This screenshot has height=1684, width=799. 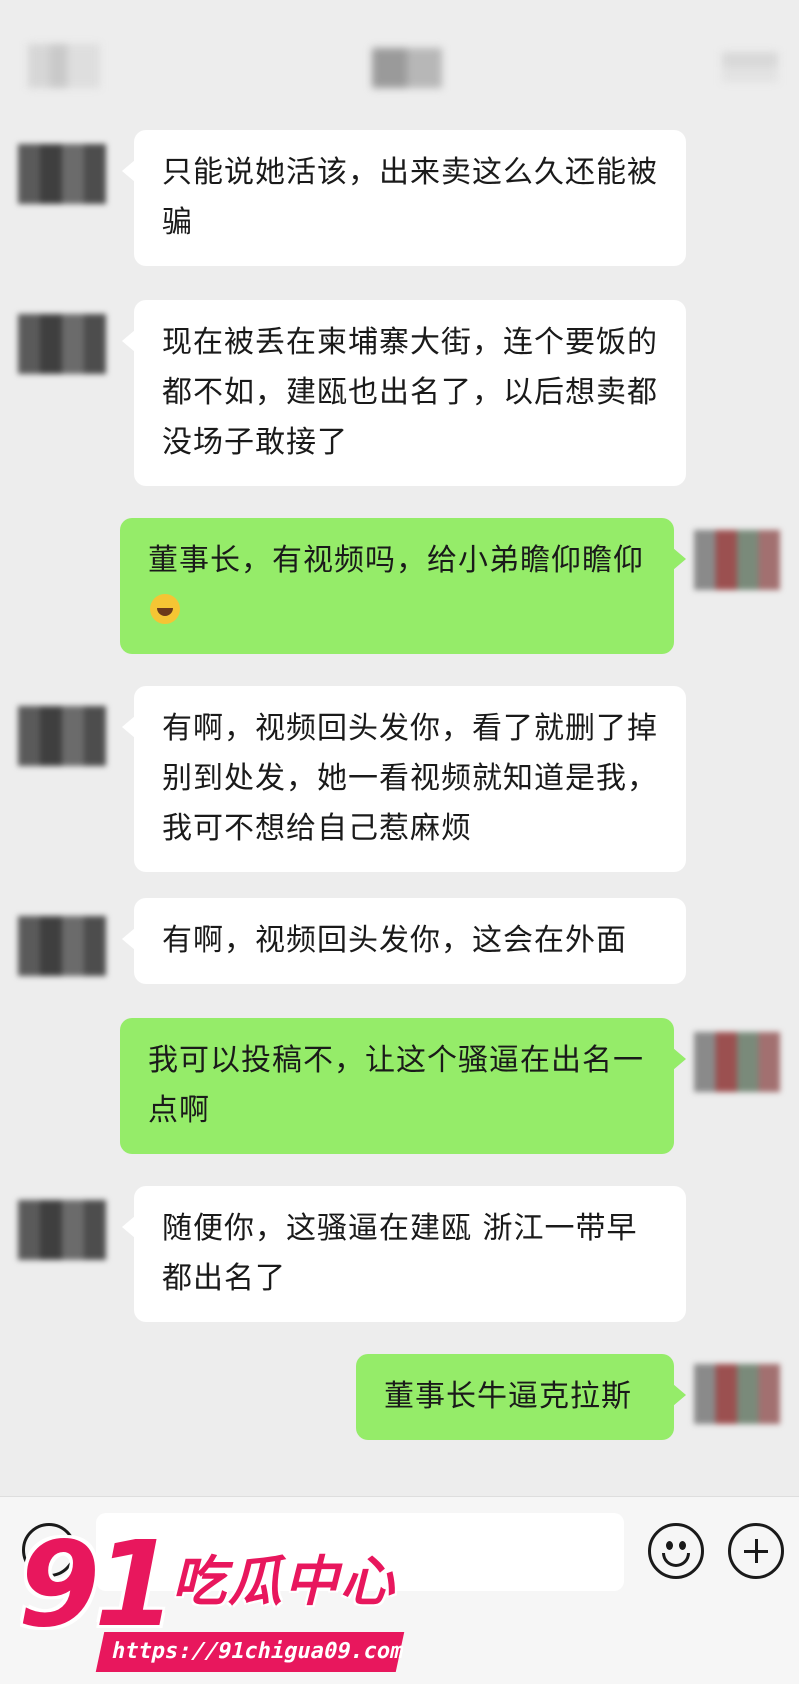 I want to click on message-bubble: 现在被丢在柬埔寨大街，连个要饭的都不如，建瓯也出名了，以后想卖都没场子敢接了, so click(x=404, y=393).